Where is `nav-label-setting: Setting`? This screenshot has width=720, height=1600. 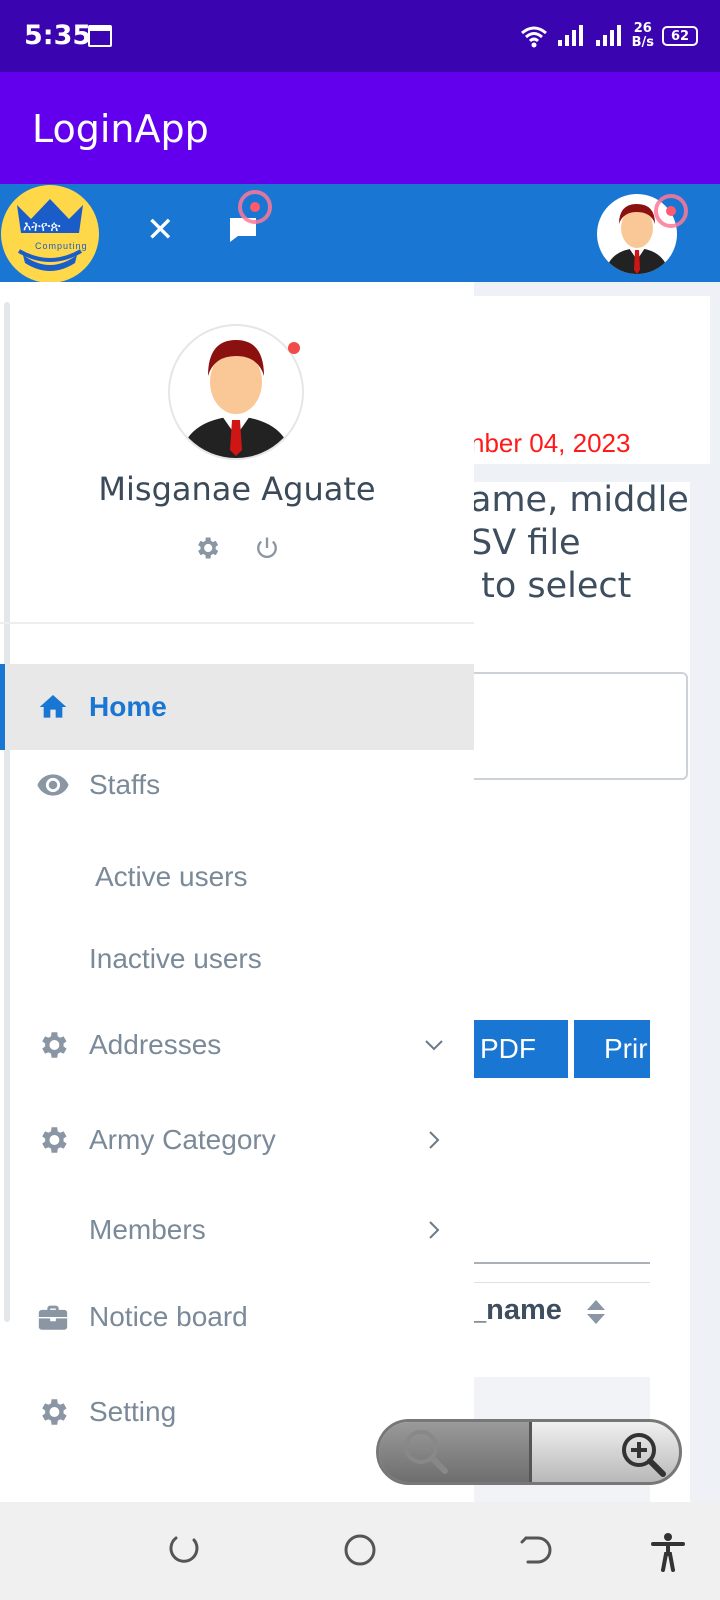
nav-label-setting: Setting is located at coordinates (133, 1411).